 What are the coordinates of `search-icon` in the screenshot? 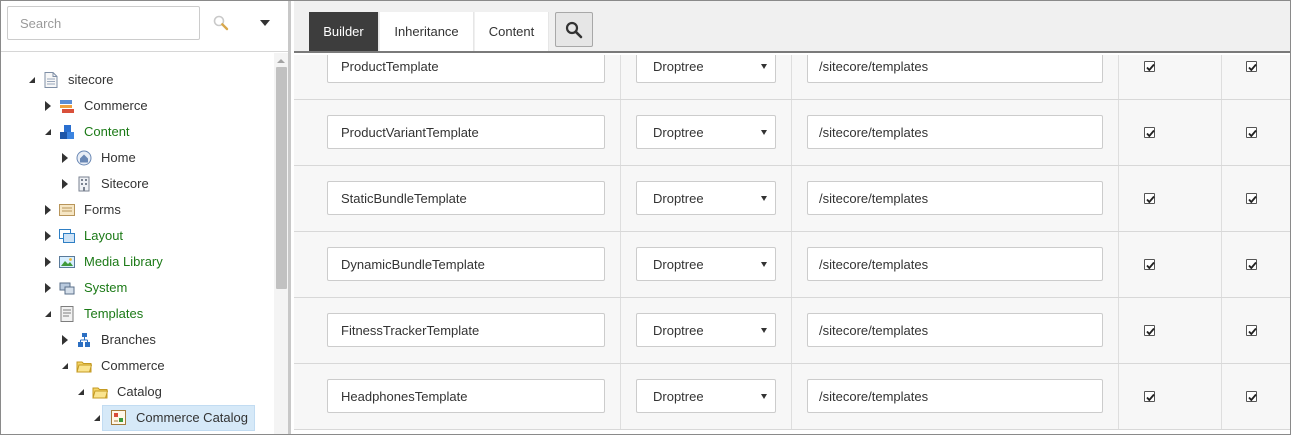 It's located at (574, 29).